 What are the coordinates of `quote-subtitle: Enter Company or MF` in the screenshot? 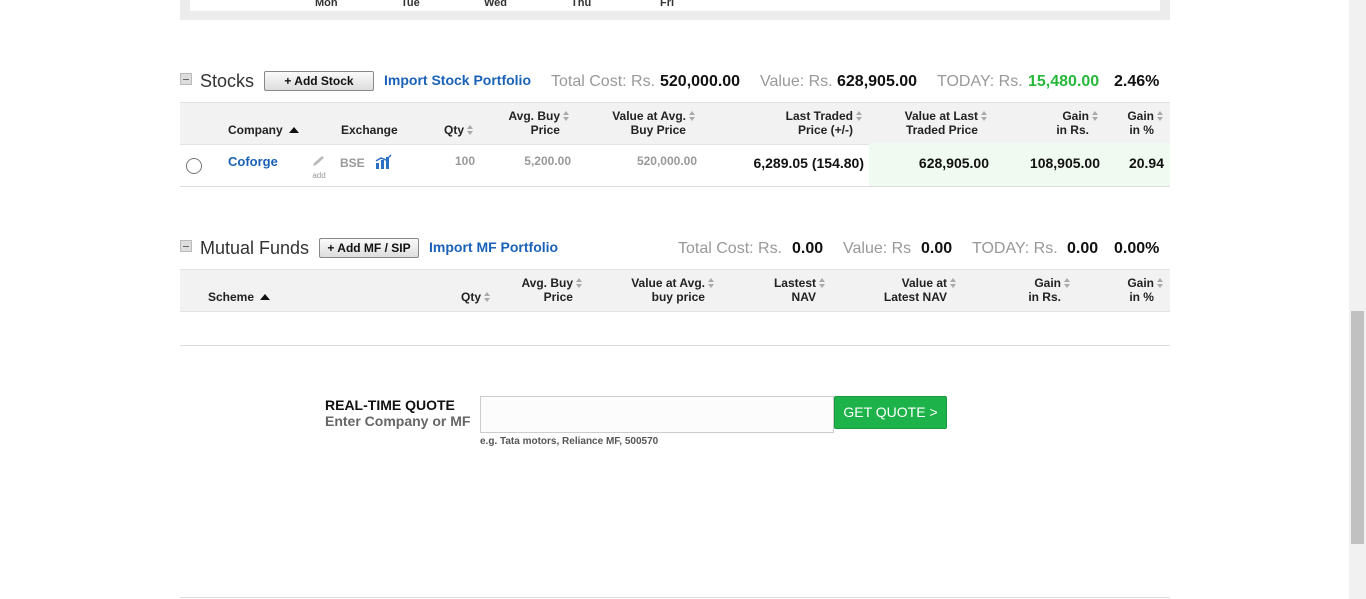 It's located at (398, 421).